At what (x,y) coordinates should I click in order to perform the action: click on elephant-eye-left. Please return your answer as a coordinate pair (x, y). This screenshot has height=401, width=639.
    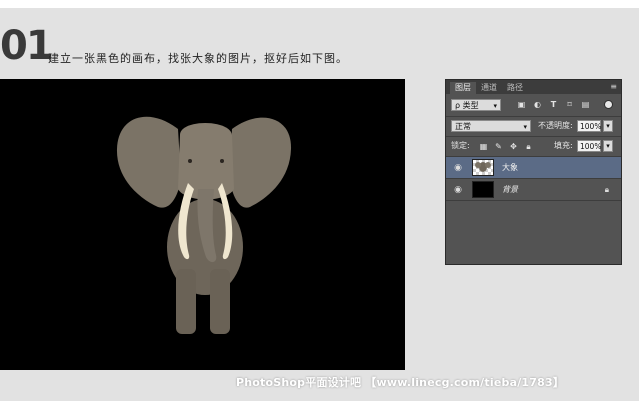
    Looking at the image, I should click on (190, 161).